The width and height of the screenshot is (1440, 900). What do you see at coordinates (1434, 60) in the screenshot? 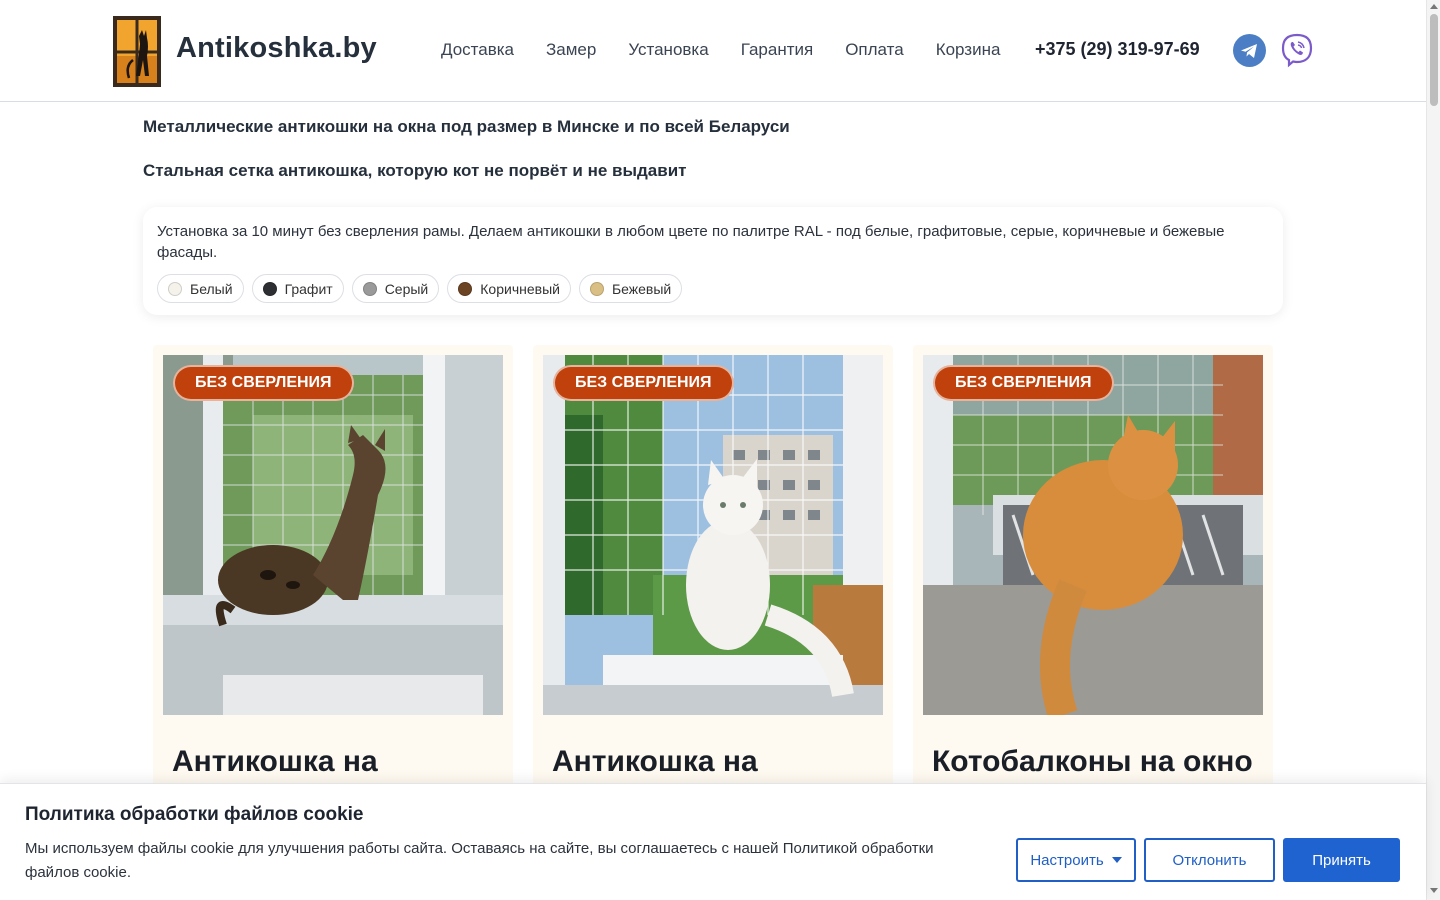
I see `scroll-thumb` at bounding box center [1434, 60].